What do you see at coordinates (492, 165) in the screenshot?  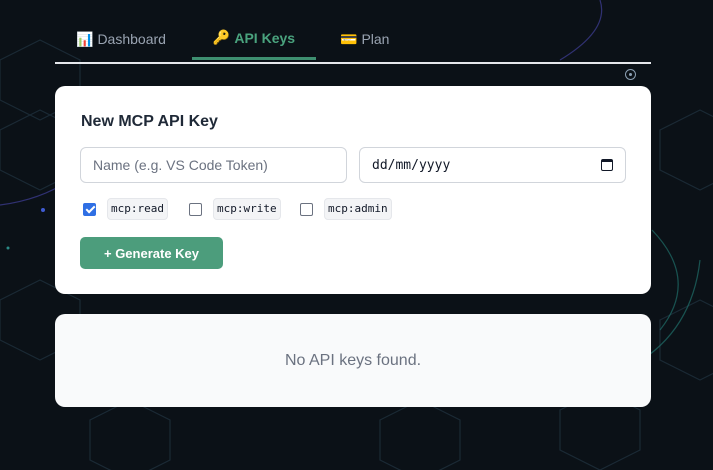 I see `expiry-date-input: dd/mm/yyyy` at bounding box center [492, 165].